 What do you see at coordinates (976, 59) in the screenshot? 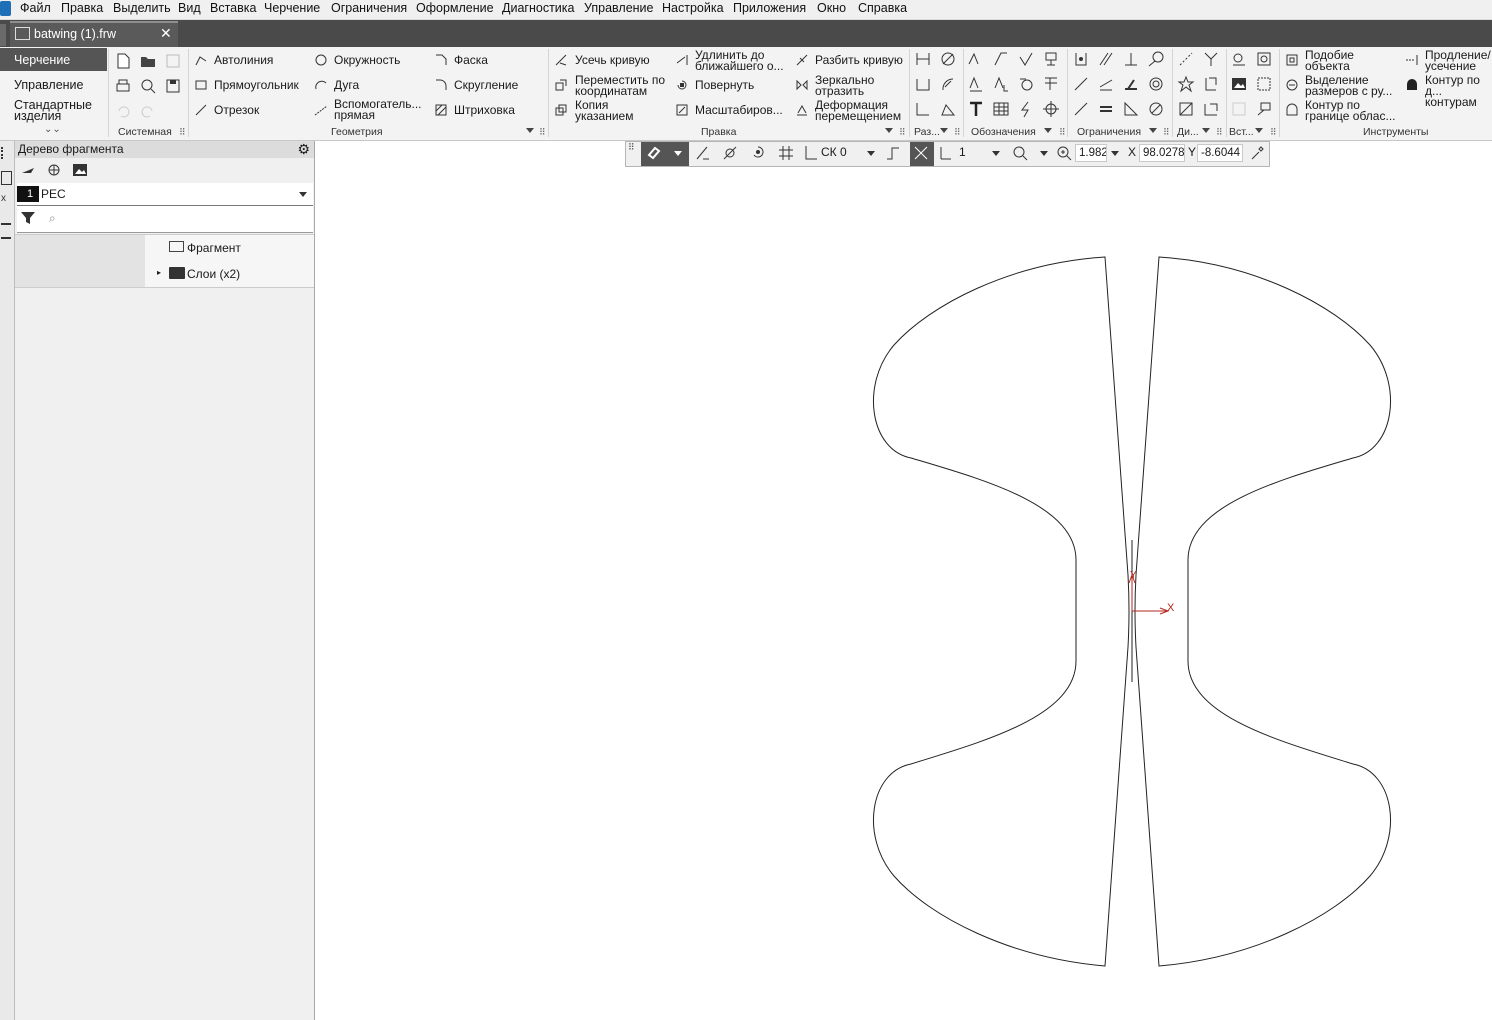
I see `roughness-icon` at bounding box center [976, 59].